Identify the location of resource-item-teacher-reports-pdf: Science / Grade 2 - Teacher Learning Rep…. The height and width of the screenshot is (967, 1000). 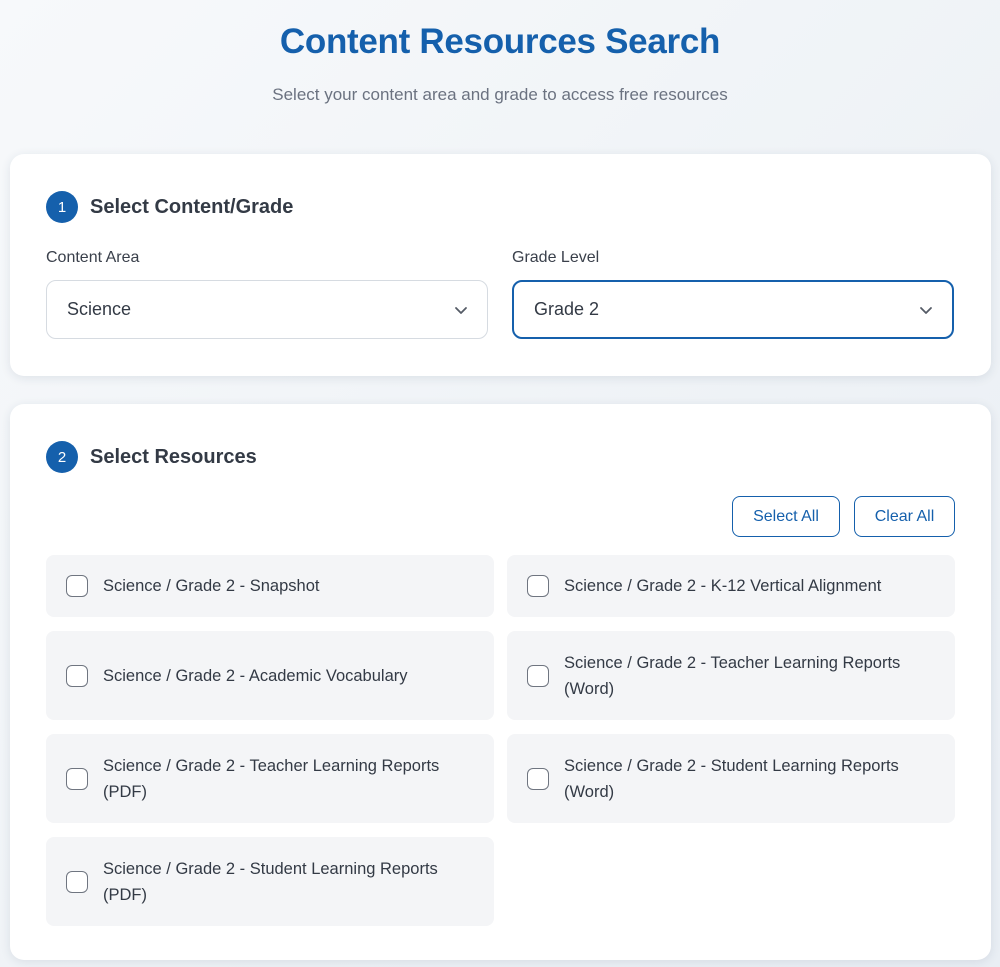
(270, 778).